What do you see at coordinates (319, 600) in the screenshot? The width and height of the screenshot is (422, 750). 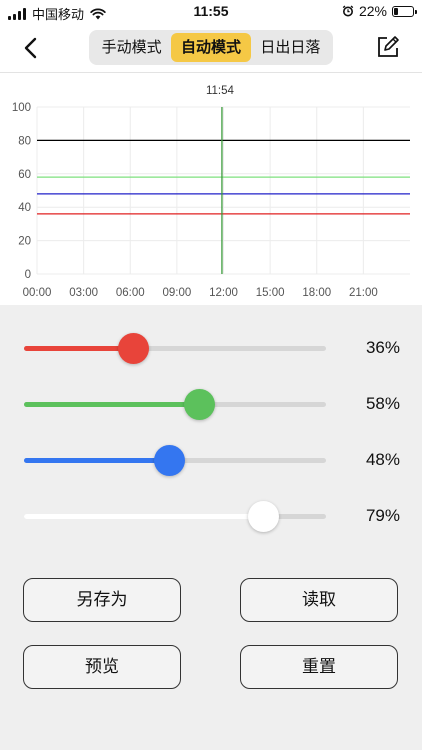 I see `read-button: 读取` at bounding box center [319, 600].